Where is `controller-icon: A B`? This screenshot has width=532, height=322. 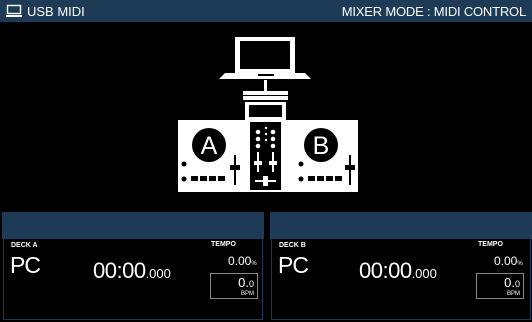
controller-icon: A B is located at coordinates (268, 141).